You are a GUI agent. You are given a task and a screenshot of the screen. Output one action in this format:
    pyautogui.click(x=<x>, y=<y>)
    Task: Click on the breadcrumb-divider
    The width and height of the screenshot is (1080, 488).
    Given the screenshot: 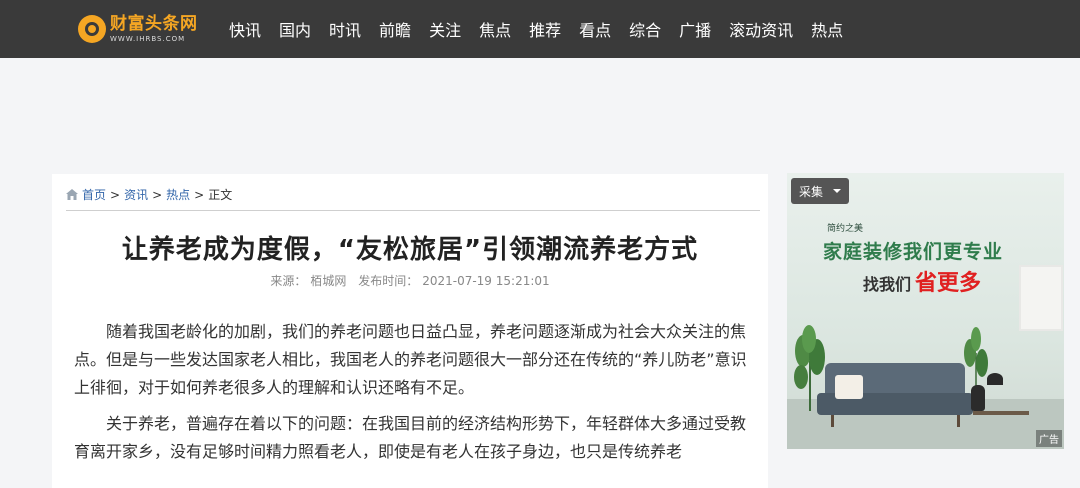 What is the action you would take?
    pyautogui.click(x=413, y=210)
    